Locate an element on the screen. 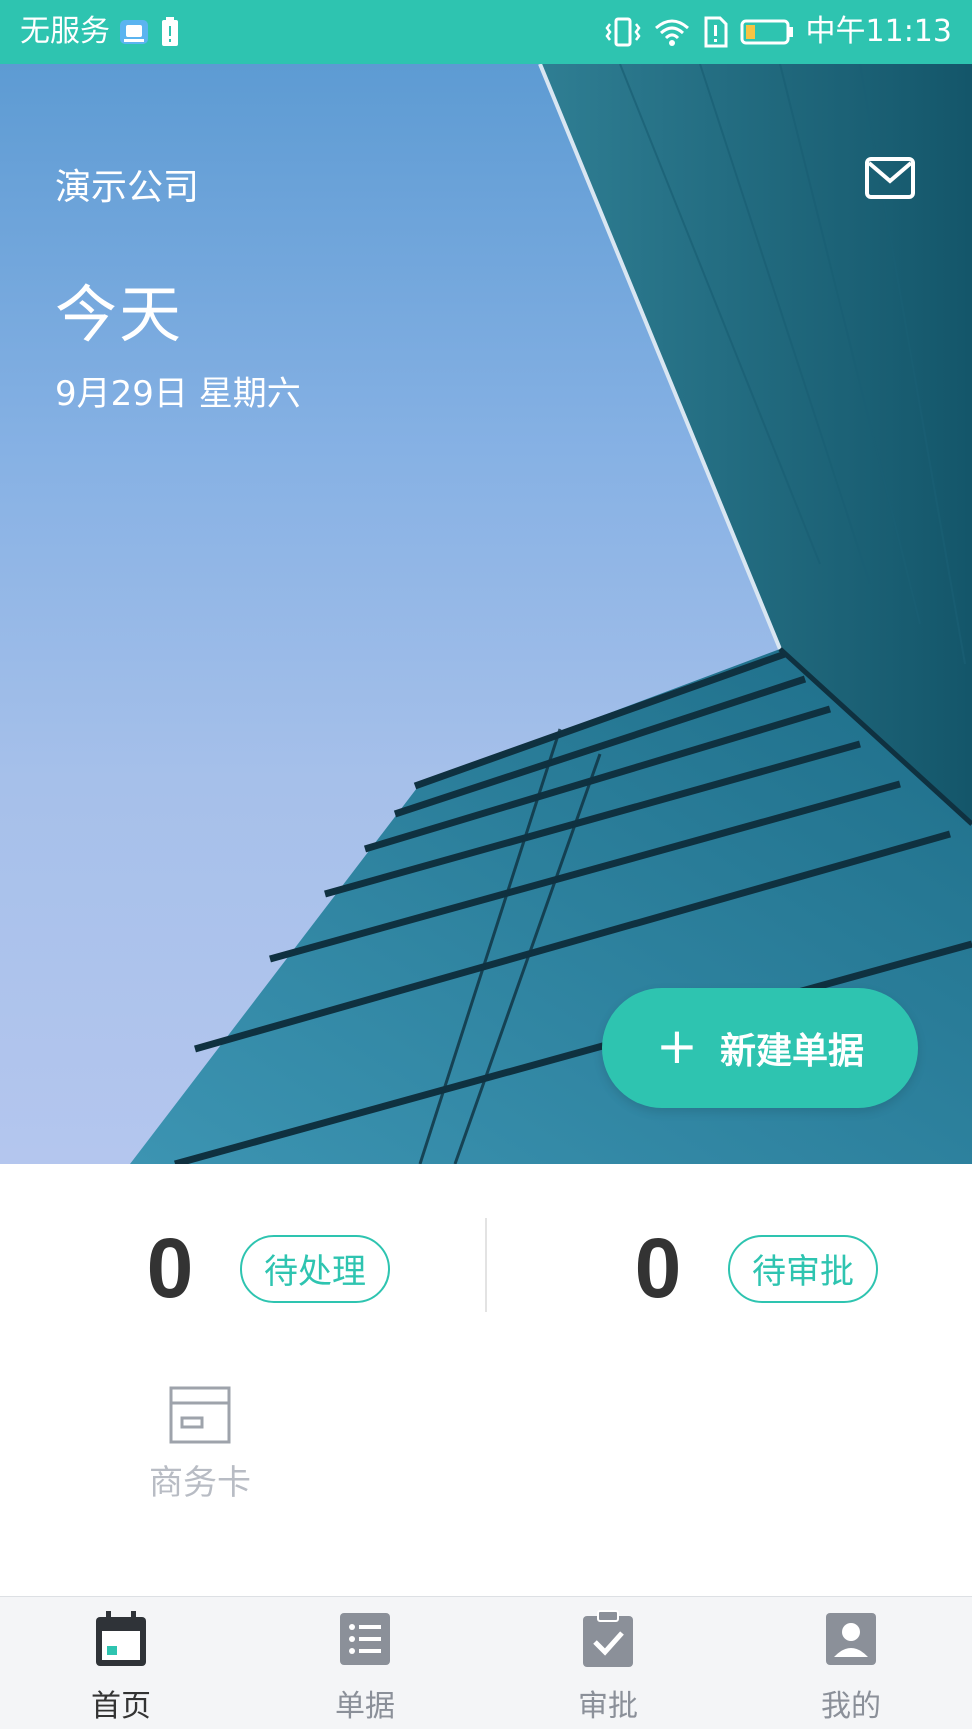 The height and width of the screenshot is (1729, 972). clipboard-check-icon is located at coordinates (608, 1641).